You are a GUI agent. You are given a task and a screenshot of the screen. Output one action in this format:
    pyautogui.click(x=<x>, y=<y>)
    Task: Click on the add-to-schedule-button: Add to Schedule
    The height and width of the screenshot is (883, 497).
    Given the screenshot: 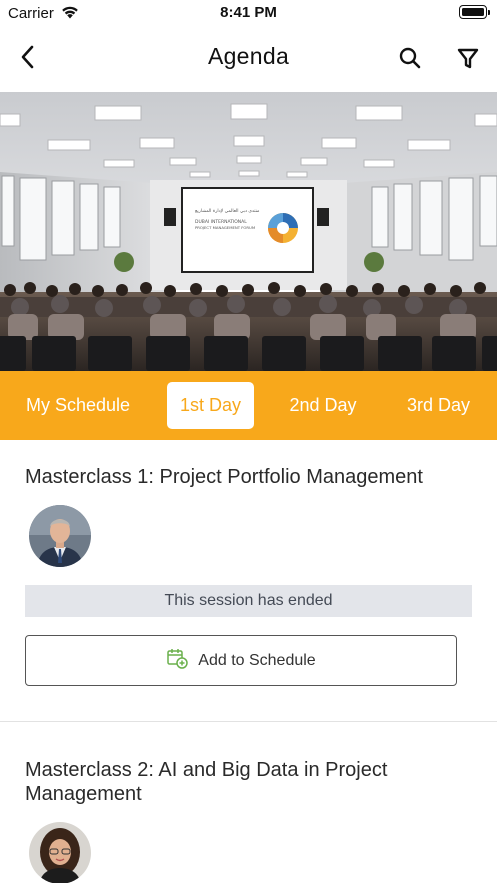 What is the action you would take?
    pyautogui.click(x=241, y=660)
    